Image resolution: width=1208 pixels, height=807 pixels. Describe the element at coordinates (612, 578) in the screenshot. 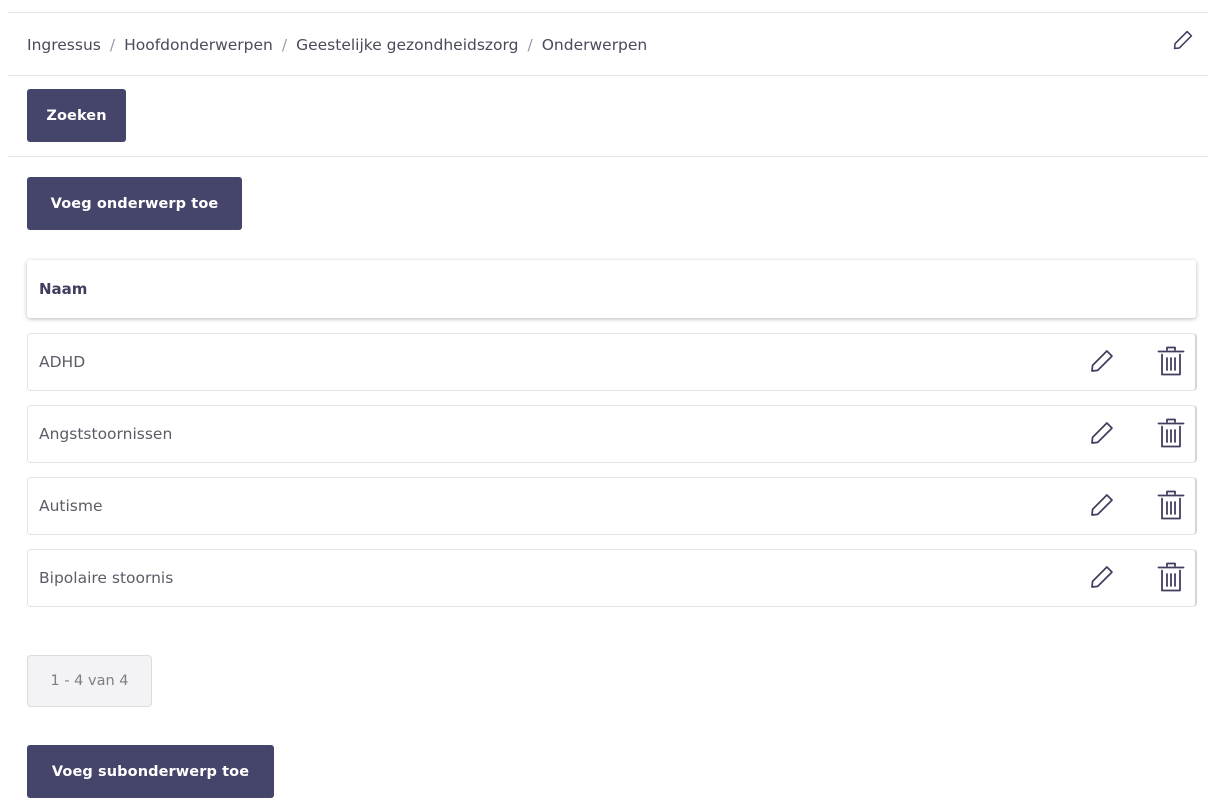

I see `table-row: Bipolaire stoornis` at that location.